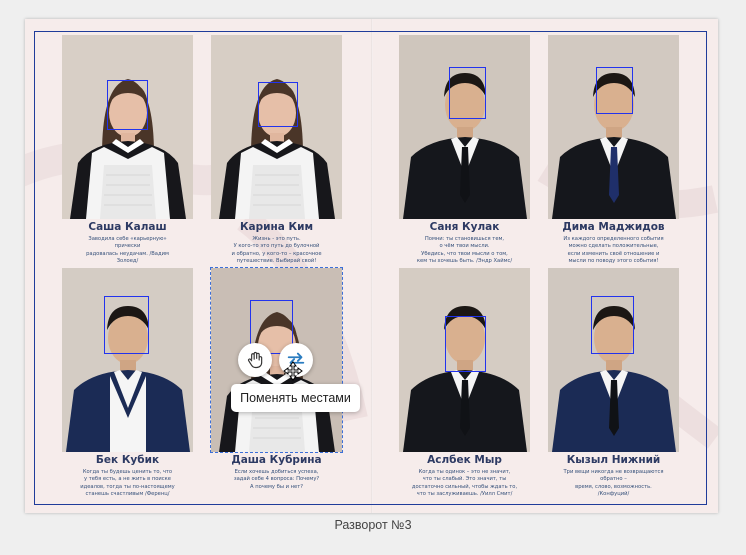  Describe the element at coordinates (373, 525) in the screenshot. I see `spread-caption: Разворот №3` at that location.